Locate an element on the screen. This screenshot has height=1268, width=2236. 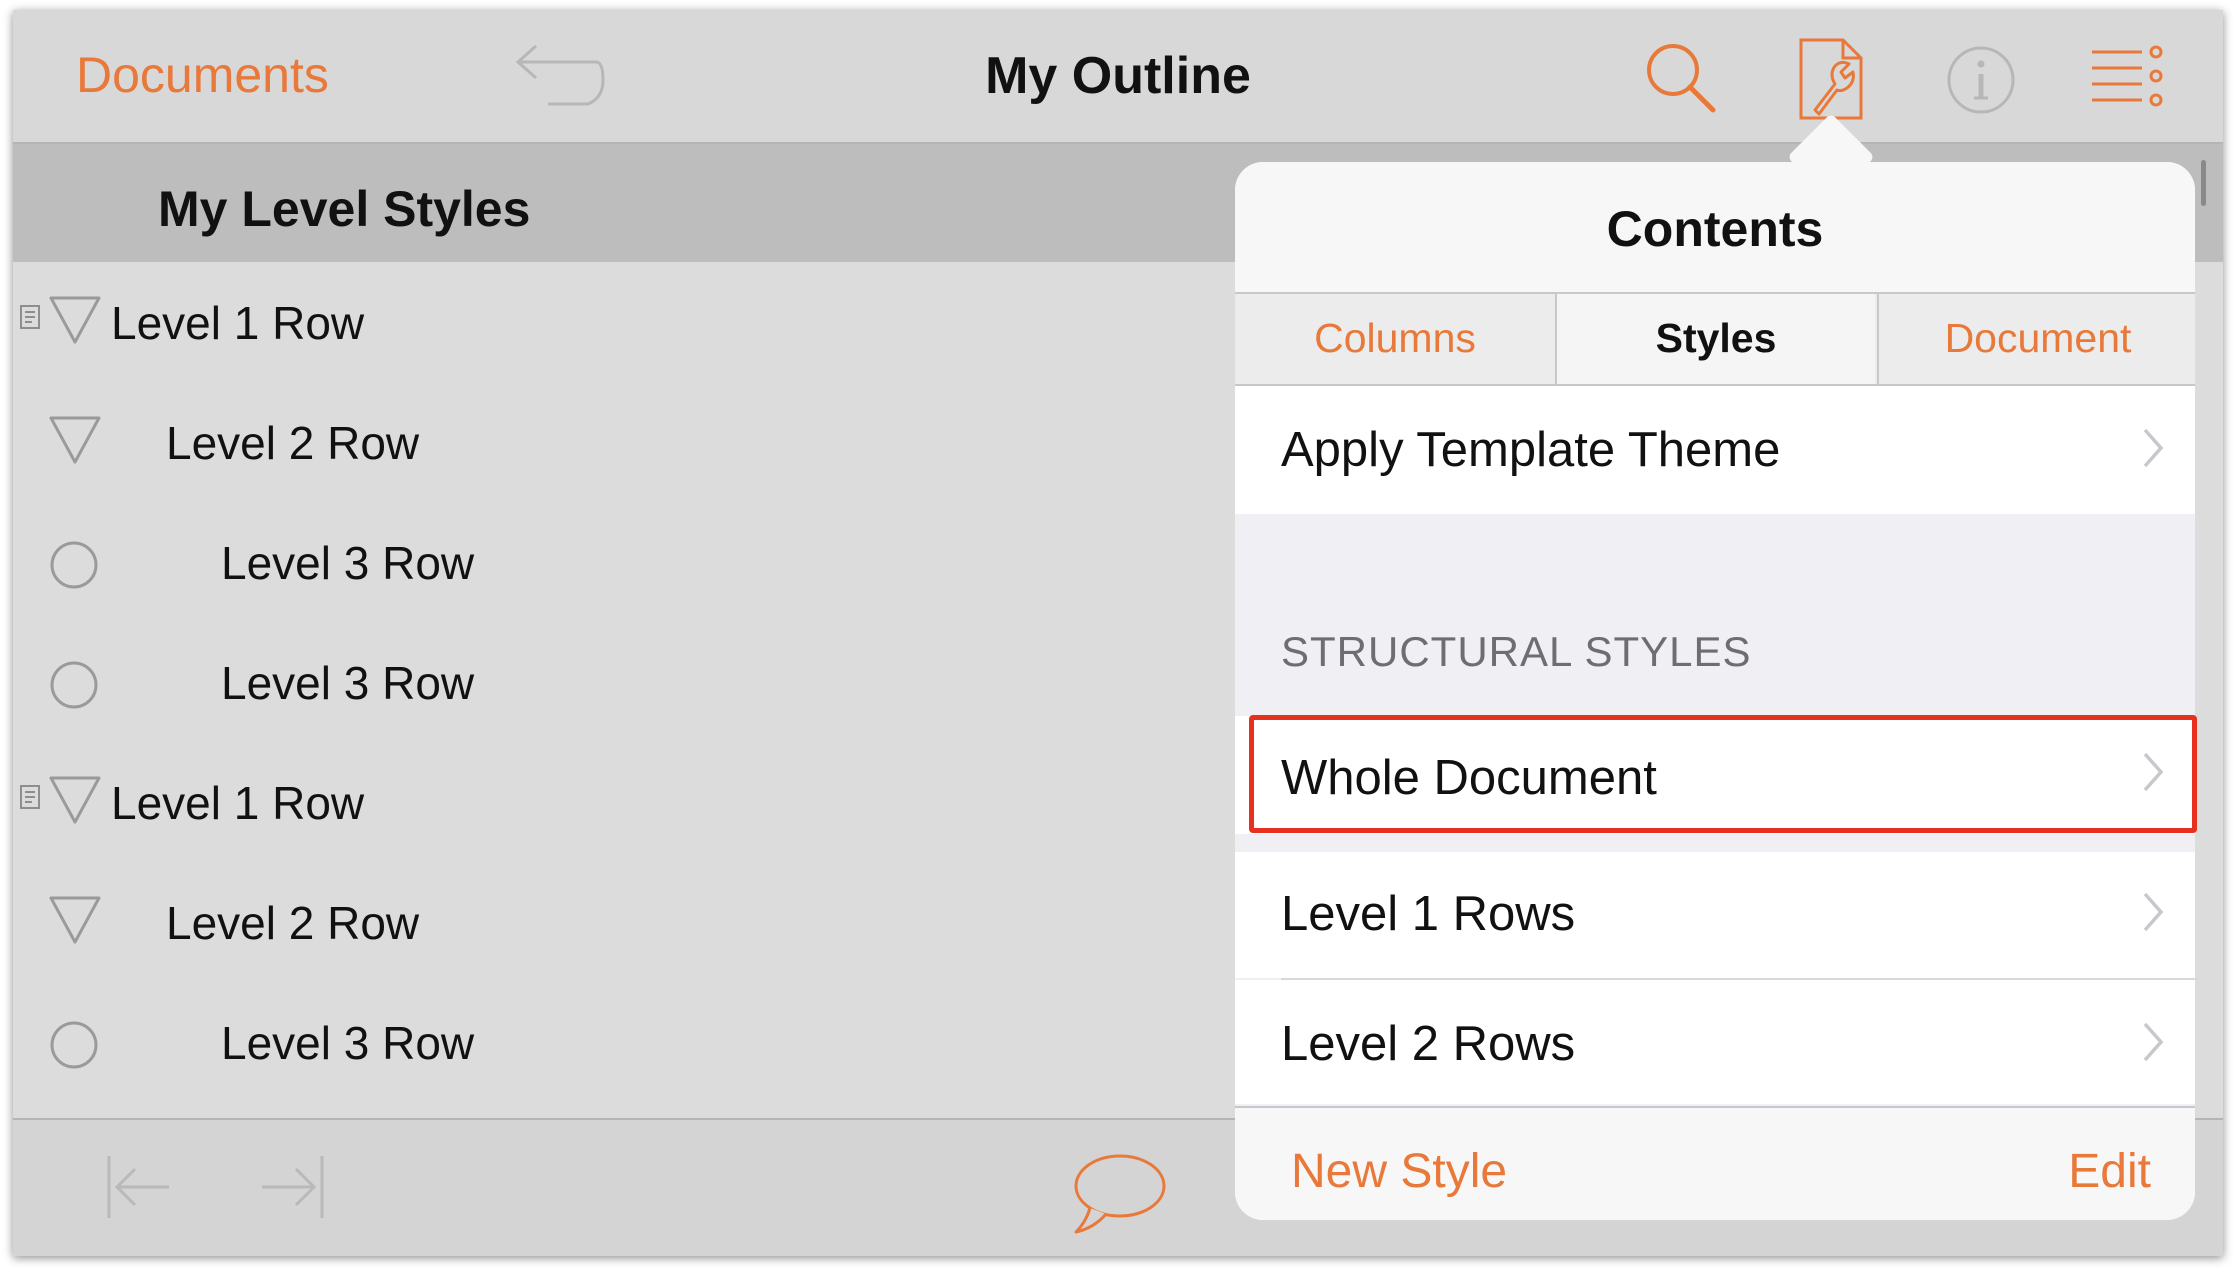
navigation-bar: Documents My Outline is located at coordinates (1118, 77).